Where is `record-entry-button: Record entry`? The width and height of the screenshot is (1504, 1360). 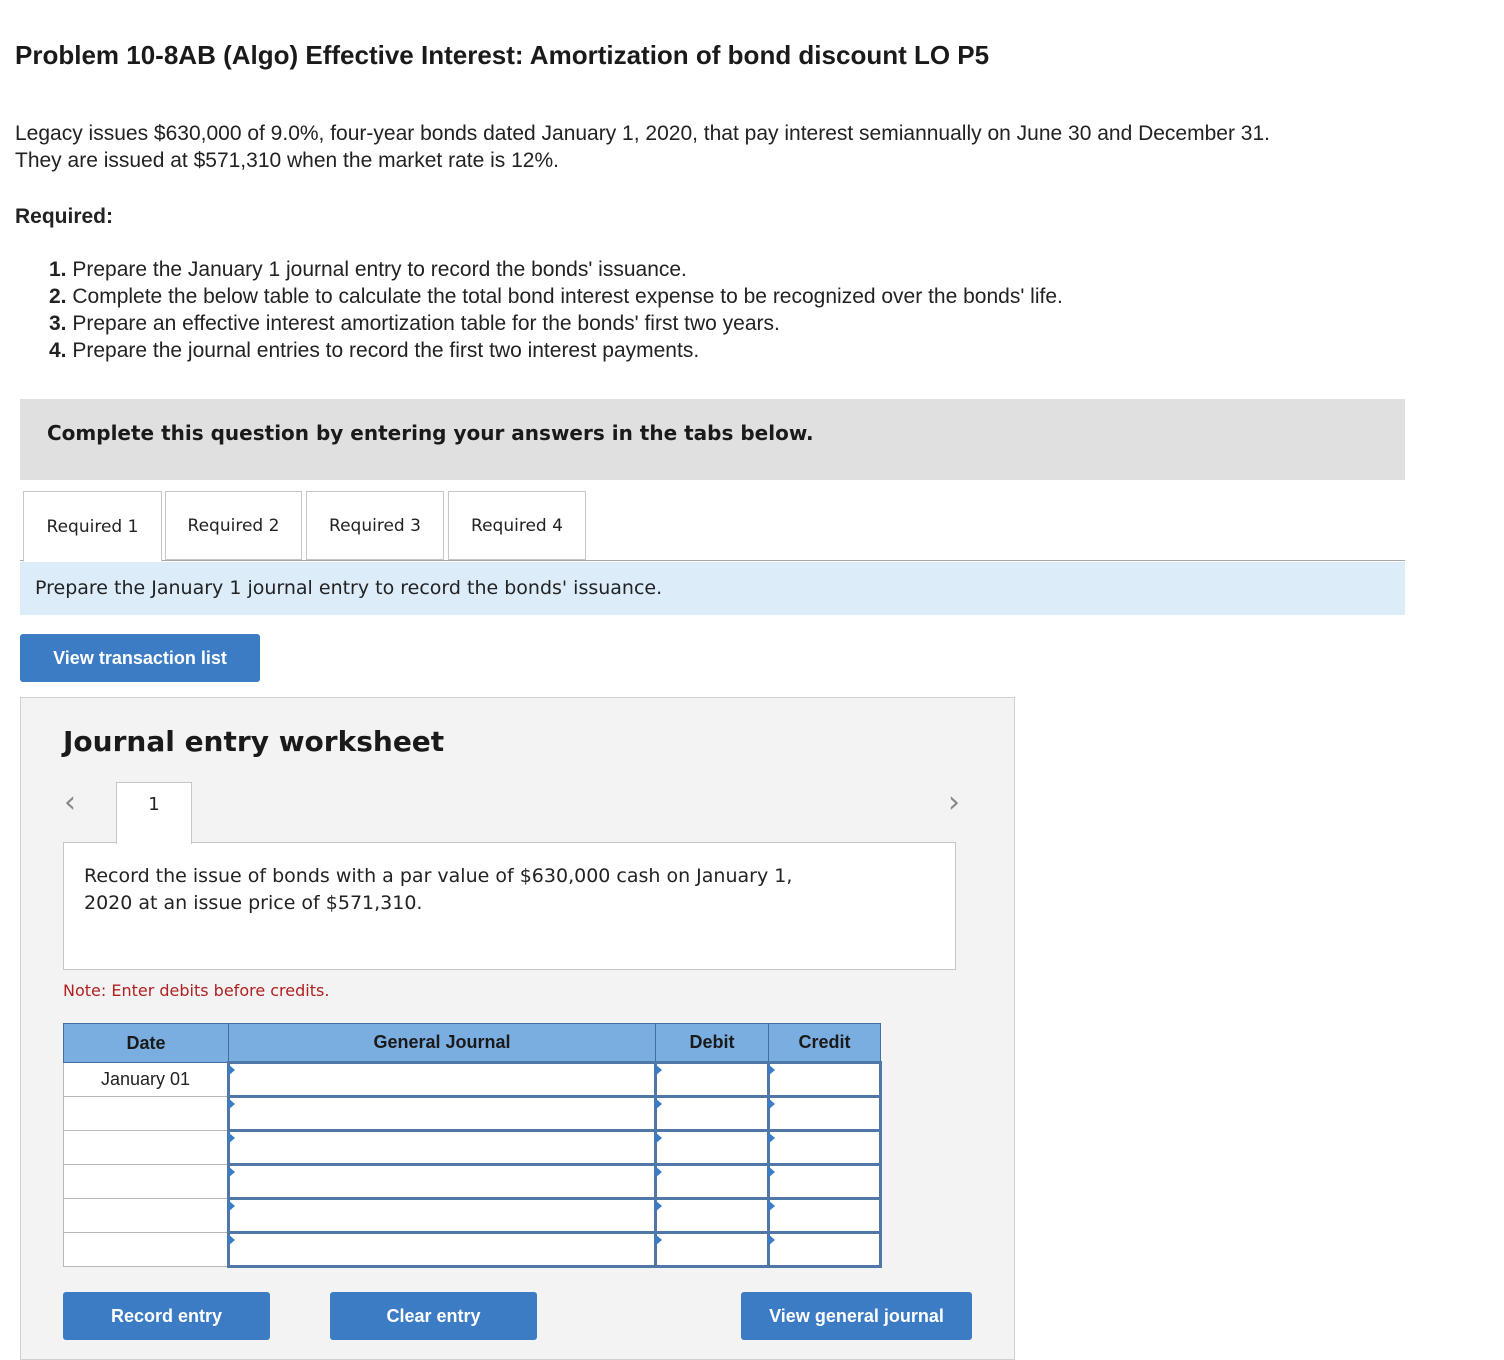
record-entry-button: Record entry is located at coordinates (166, 1316).